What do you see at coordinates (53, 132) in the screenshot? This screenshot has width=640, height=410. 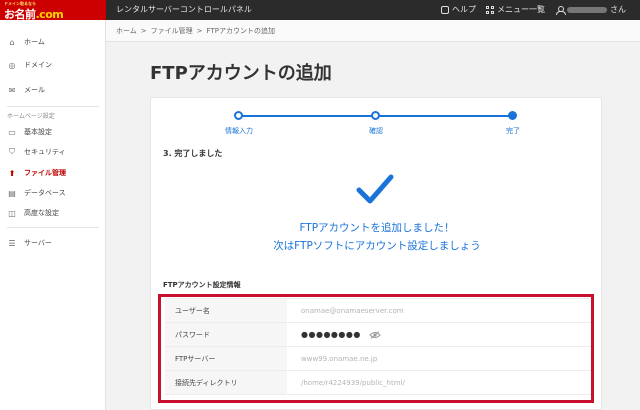 I see `sidebar-item-basic-settings: ▭ 基本設定` at bounding box center [53, 132].